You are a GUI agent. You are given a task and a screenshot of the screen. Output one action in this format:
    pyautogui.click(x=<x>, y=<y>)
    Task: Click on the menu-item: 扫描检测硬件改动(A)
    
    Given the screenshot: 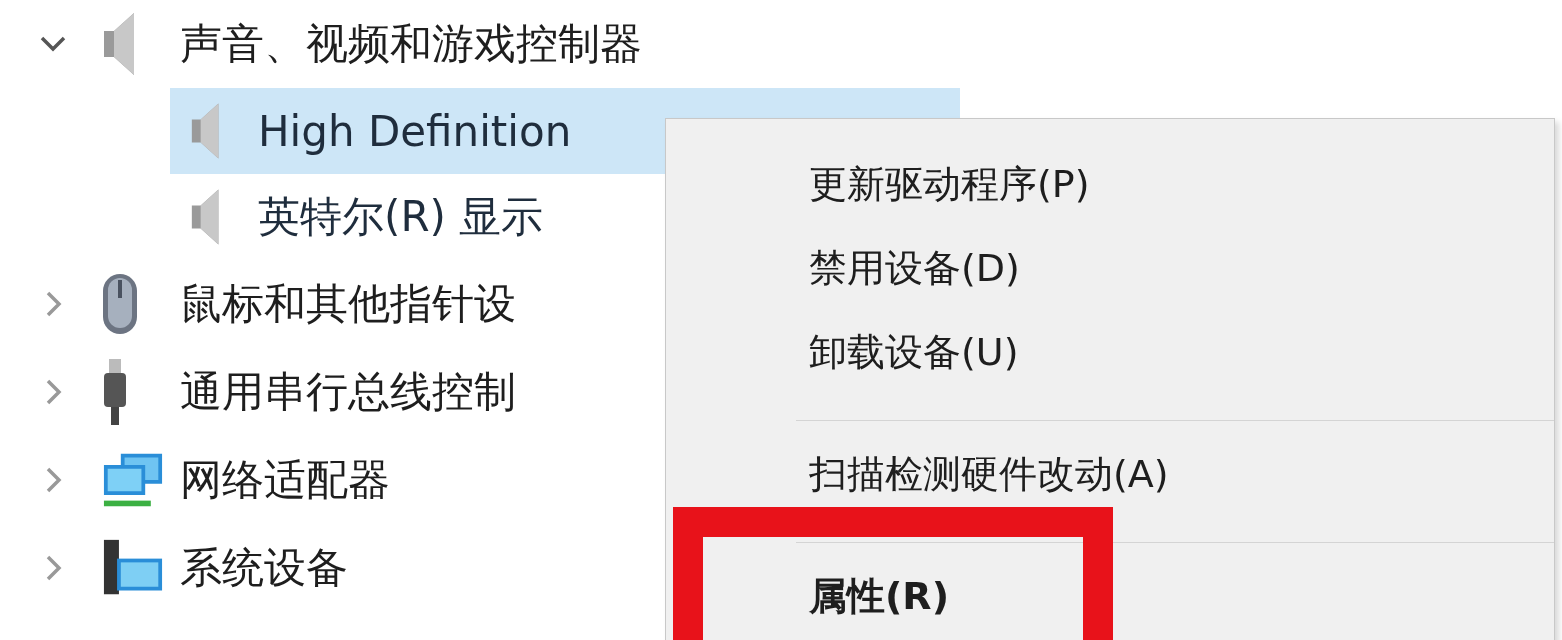 What is the action you would take?
    pyautogui.click(x=989, y=475)
    